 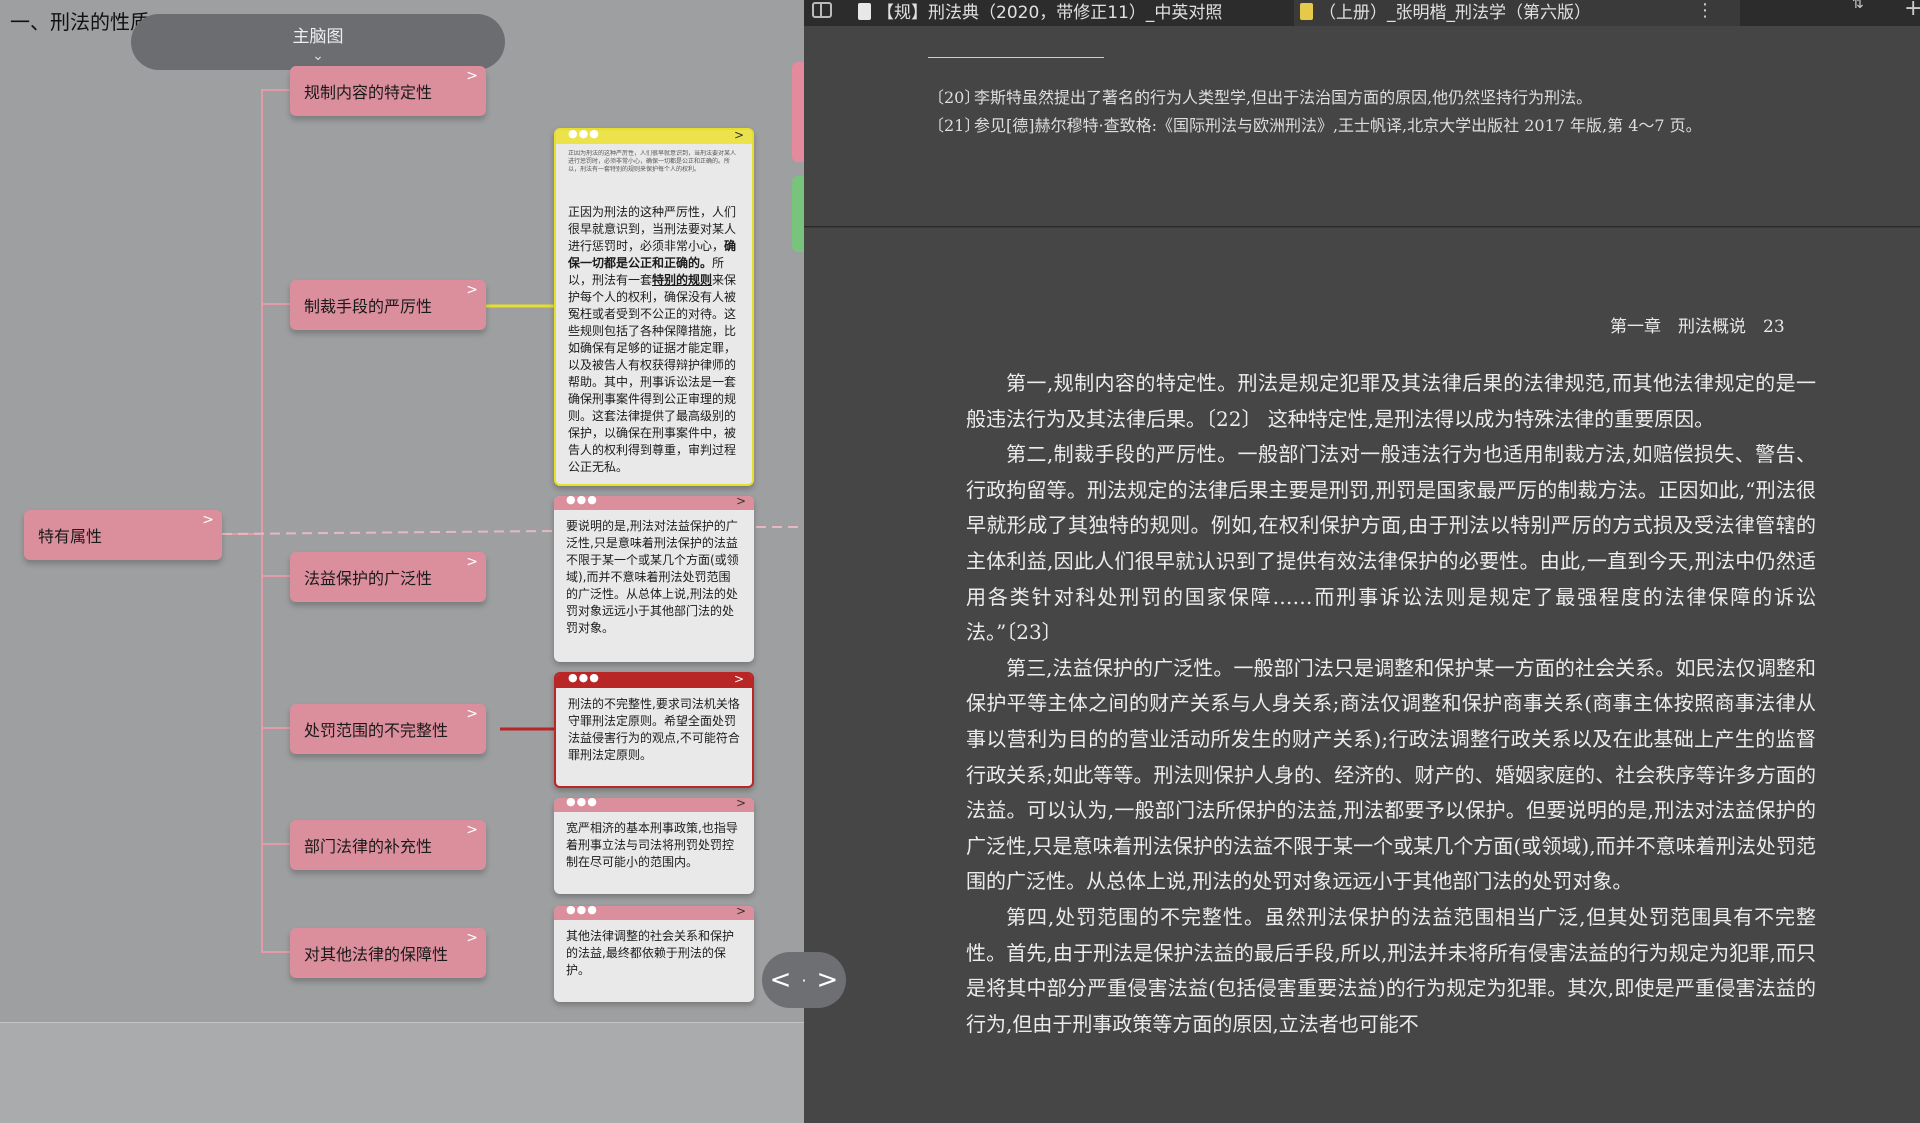 What do you see at coordinates (387, 532) in the screenshot?
I see `dashed-relation-line` at bounding box center [387, 532].